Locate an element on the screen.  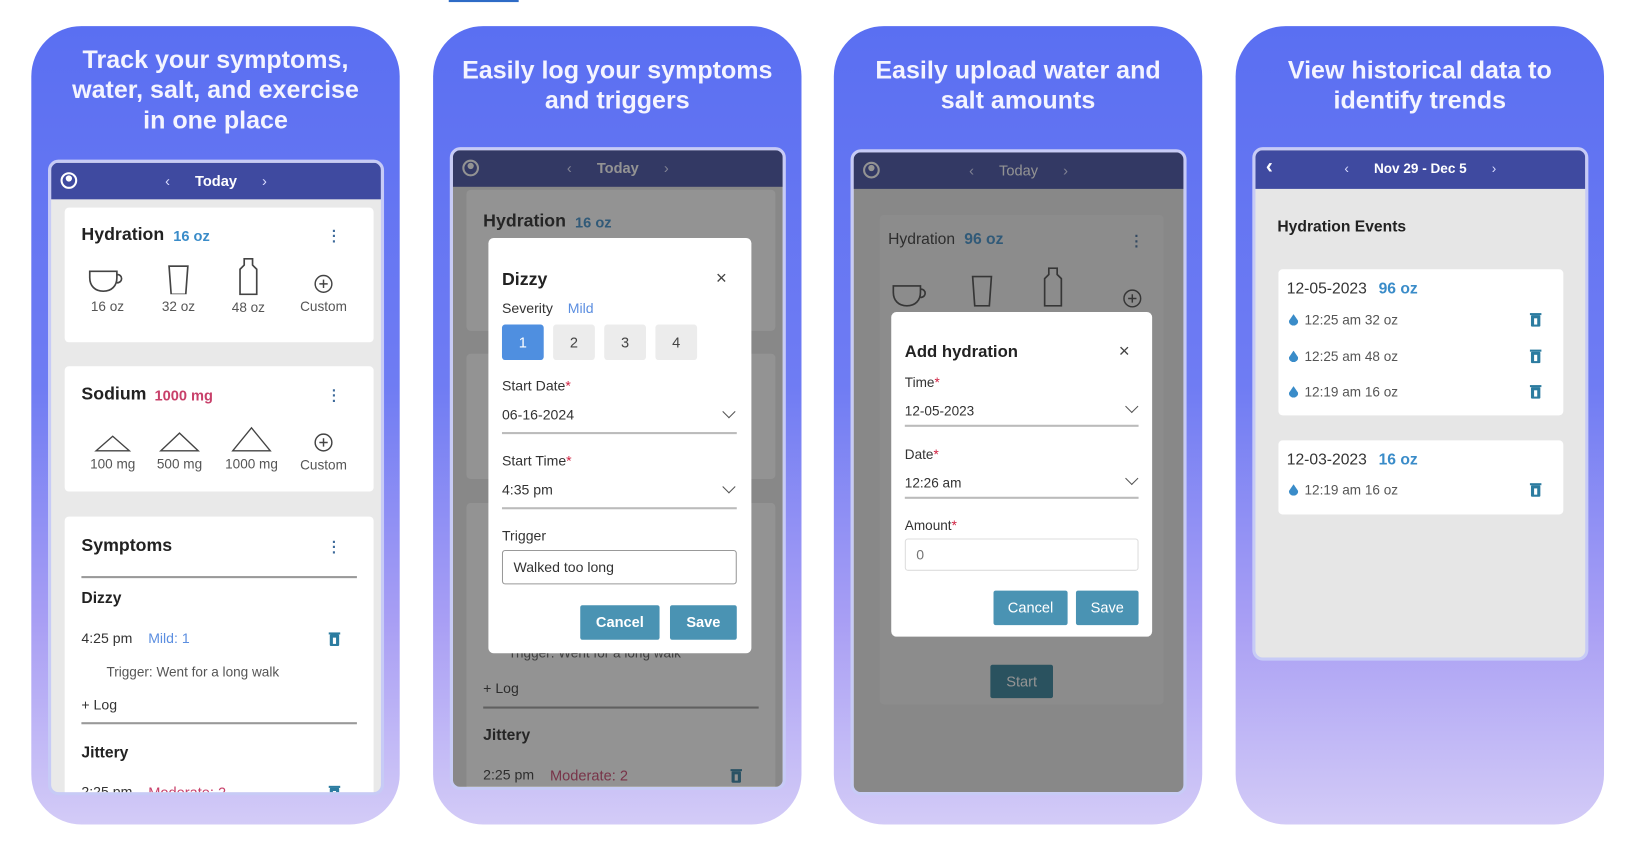
panel-headline: Easily log your symptoms and triggers is located at coordinates (617, 85).